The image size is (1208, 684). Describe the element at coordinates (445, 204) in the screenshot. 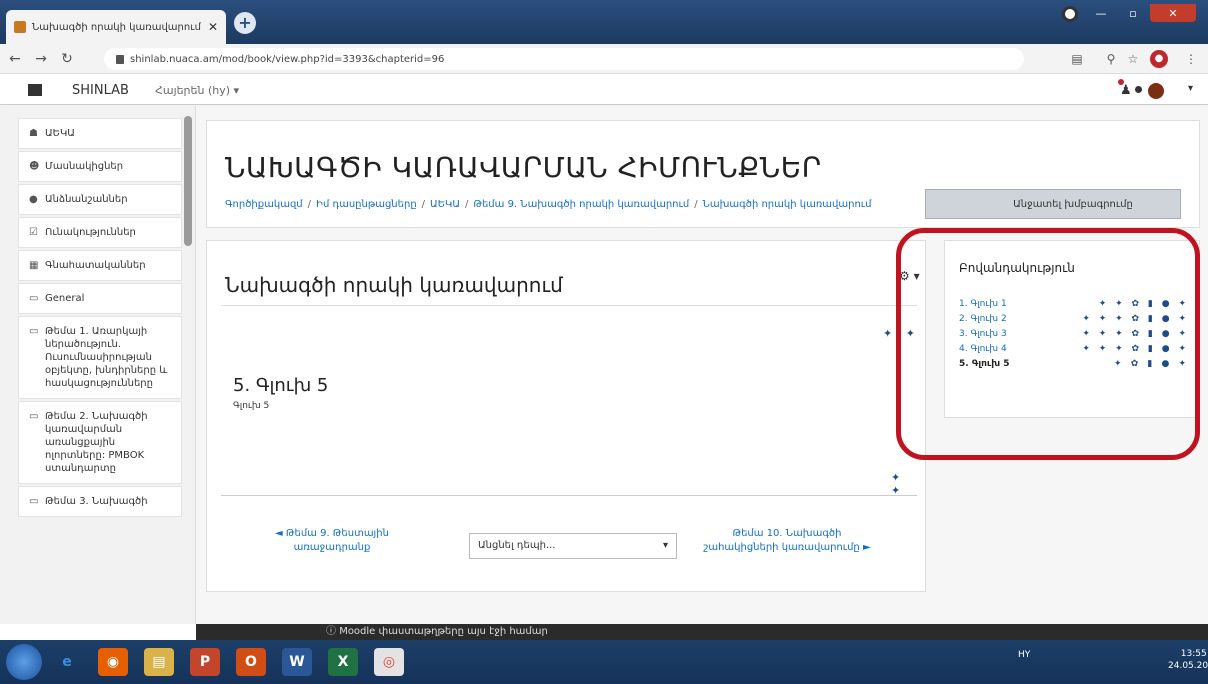

I see `breadcrumb-link: ԱԵԿԱ` at that location.